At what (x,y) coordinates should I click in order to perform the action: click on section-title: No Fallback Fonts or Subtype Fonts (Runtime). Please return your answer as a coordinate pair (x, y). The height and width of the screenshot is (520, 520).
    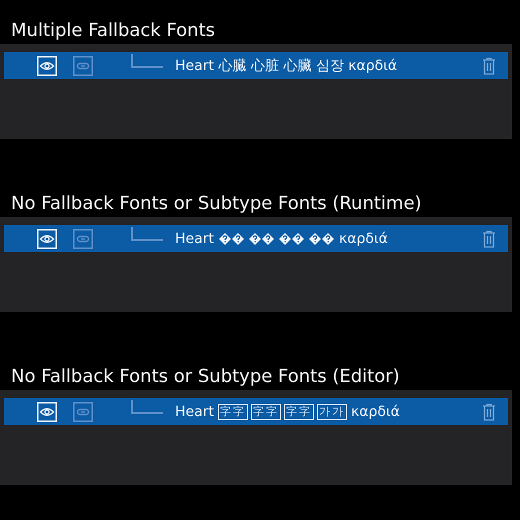
    Looking at the image, I should click on (216, 204).